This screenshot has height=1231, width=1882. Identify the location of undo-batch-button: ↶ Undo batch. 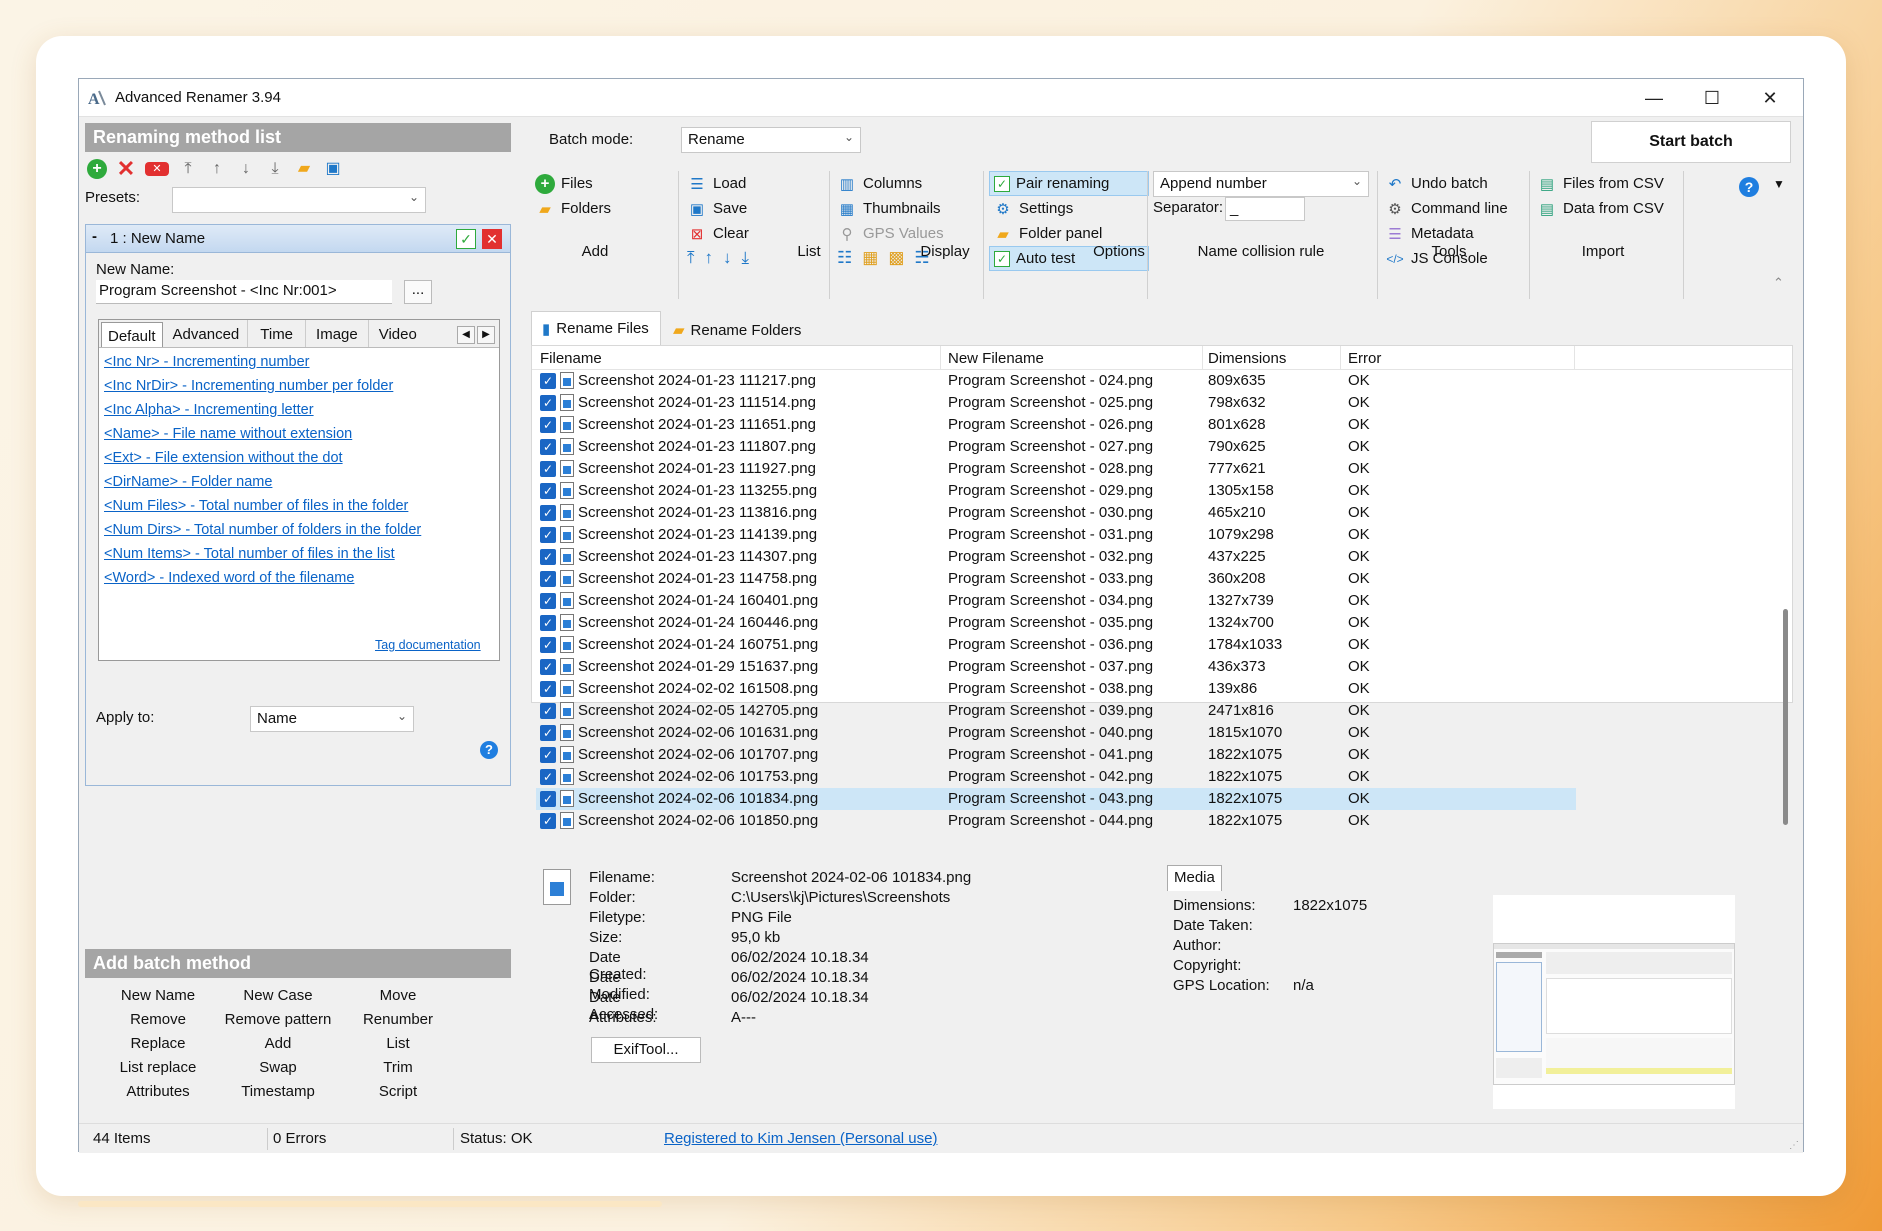
(1446, 183).